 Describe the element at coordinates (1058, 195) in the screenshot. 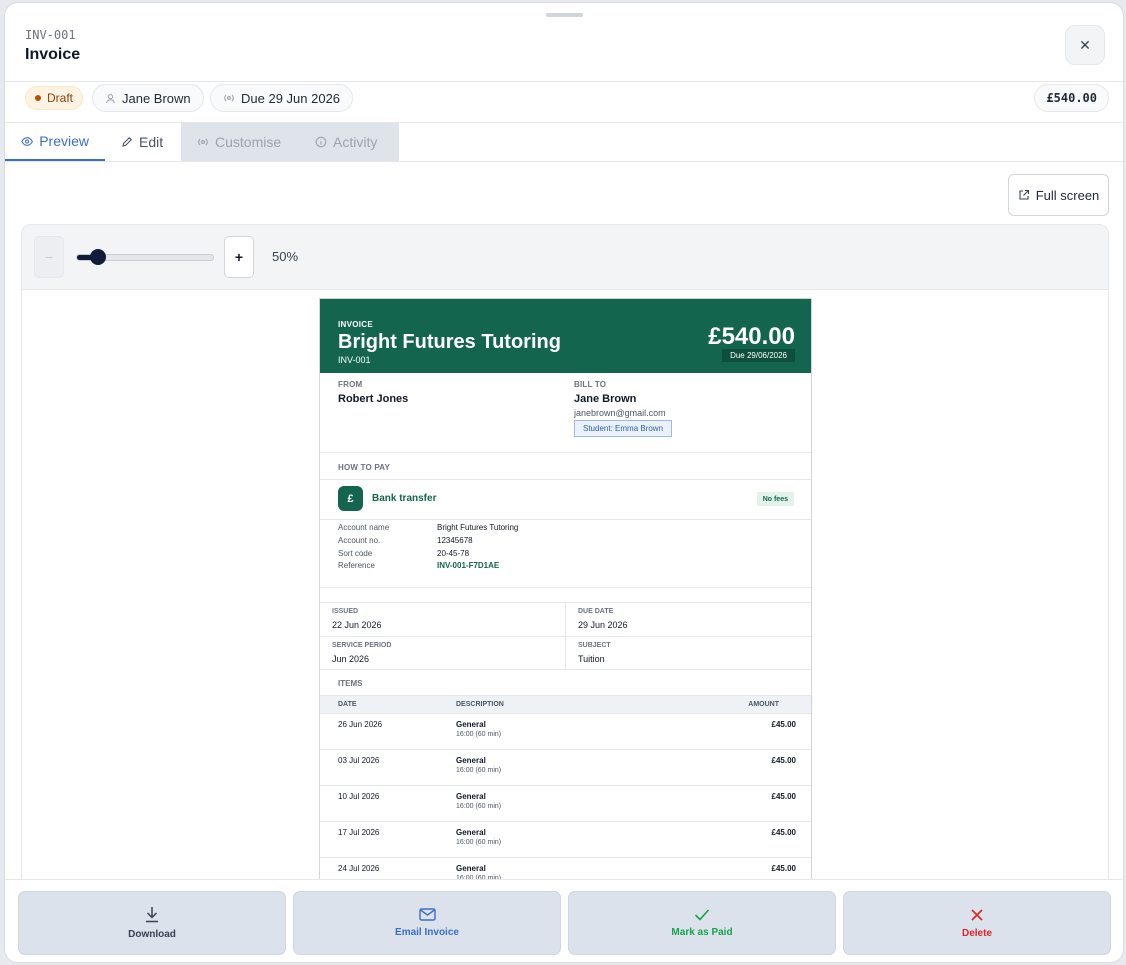

I see `full-screen-button: Full screen` at that location.